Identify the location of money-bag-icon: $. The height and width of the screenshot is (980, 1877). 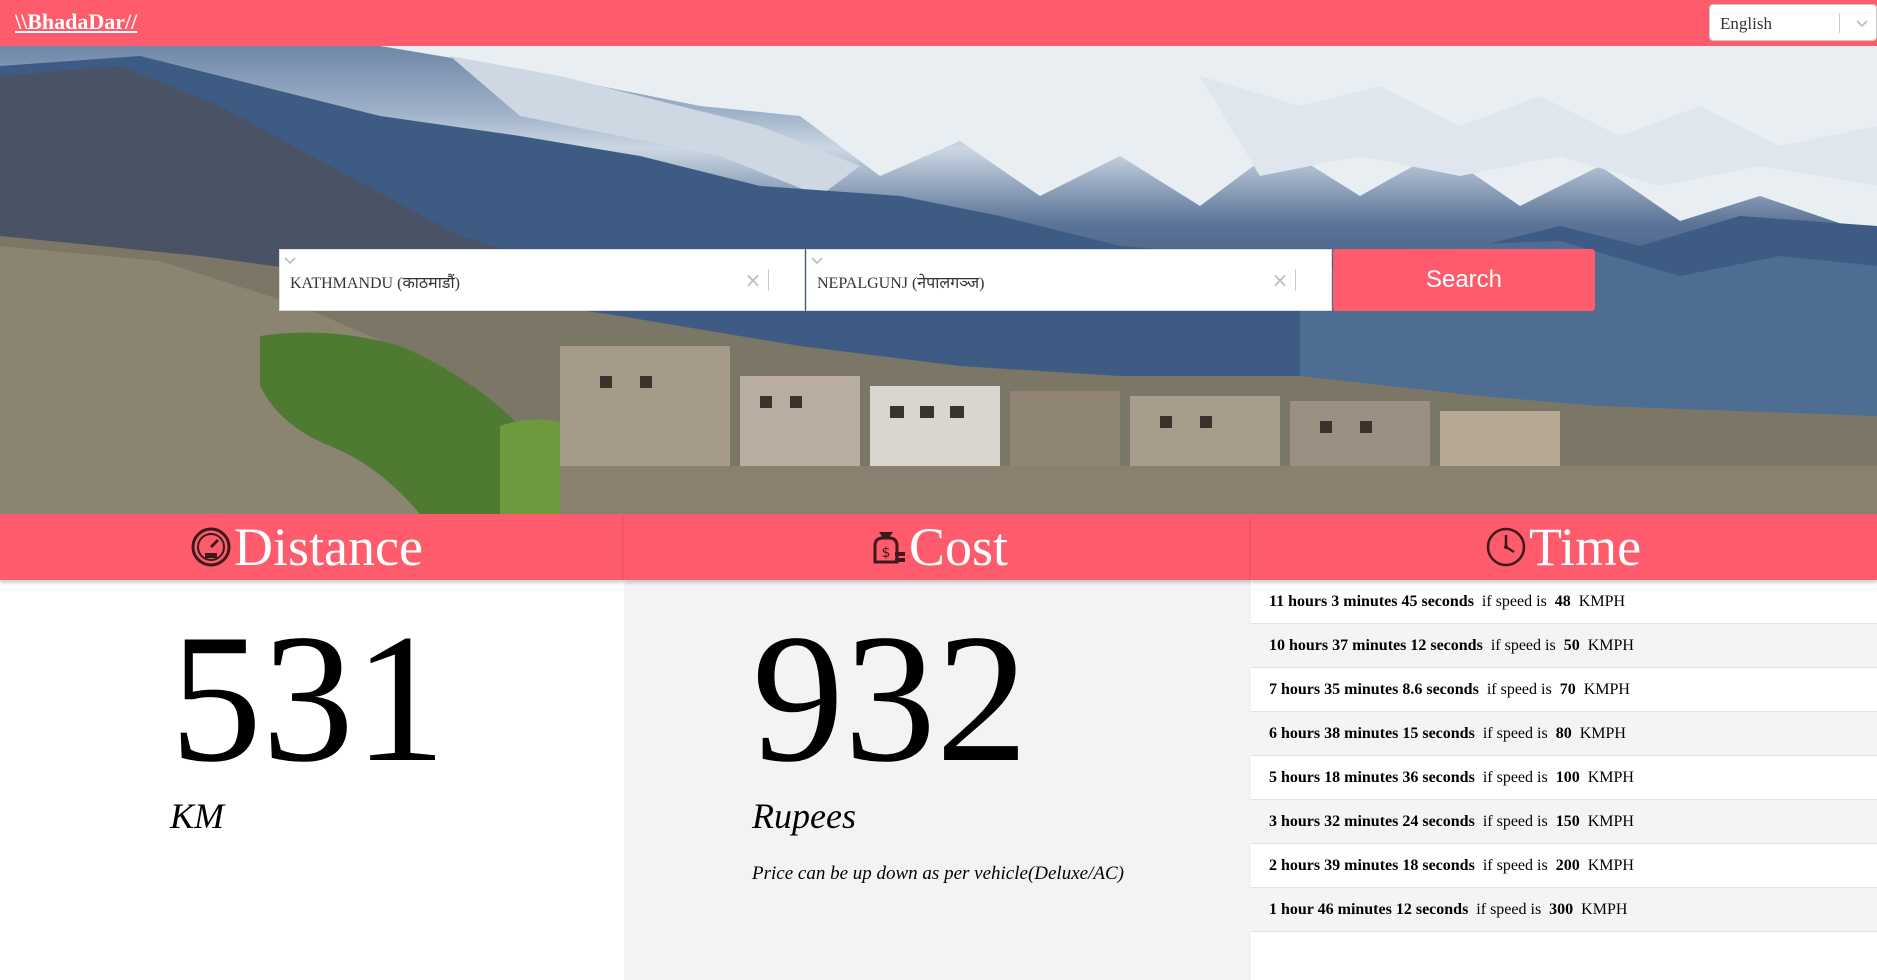
(889, 548).